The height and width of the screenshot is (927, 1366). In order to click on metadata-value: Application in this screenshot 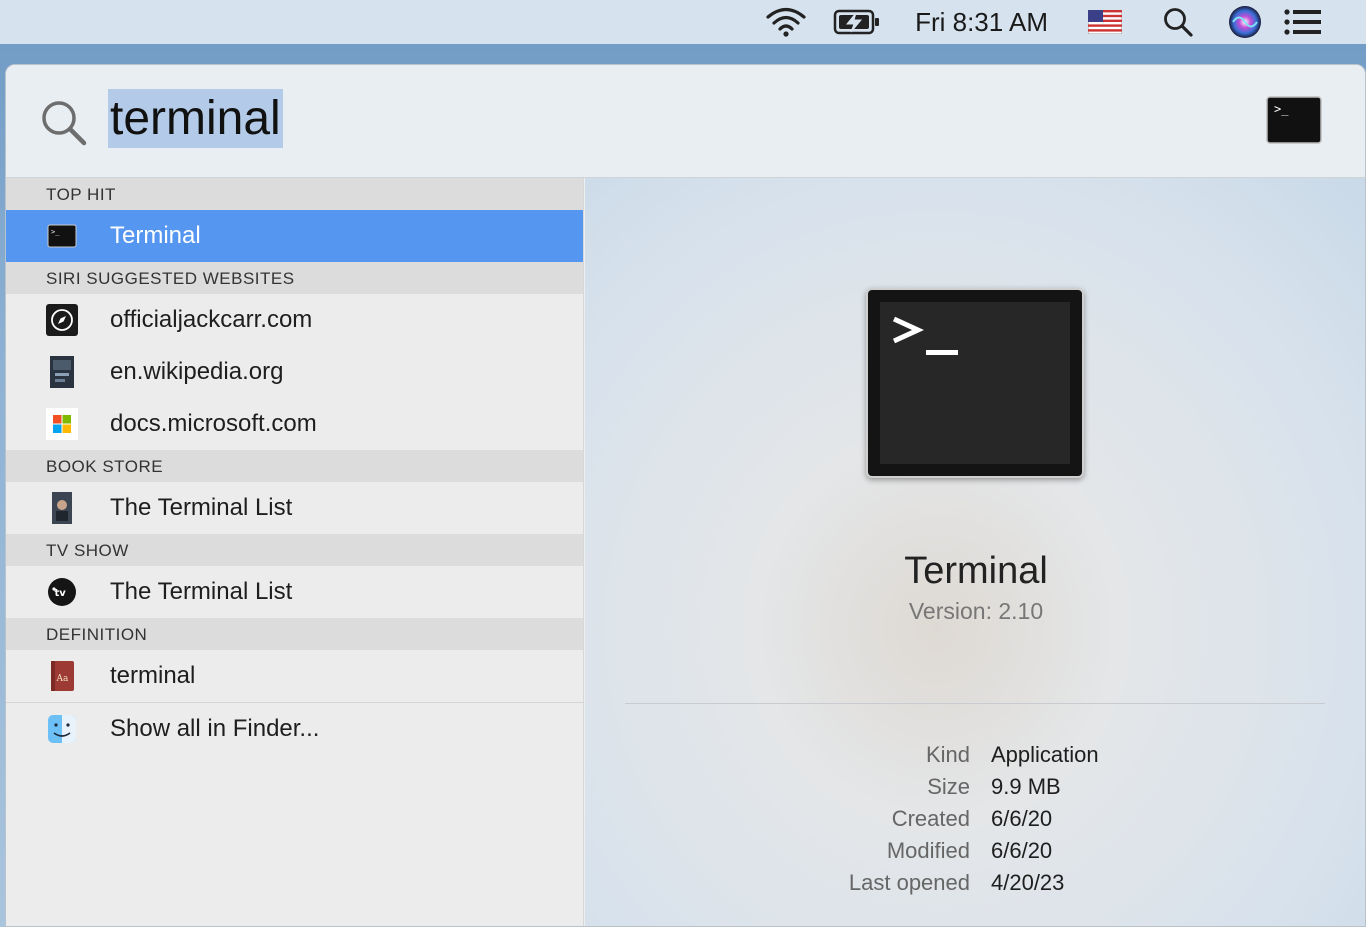, I will do `click(1045, 754)`.